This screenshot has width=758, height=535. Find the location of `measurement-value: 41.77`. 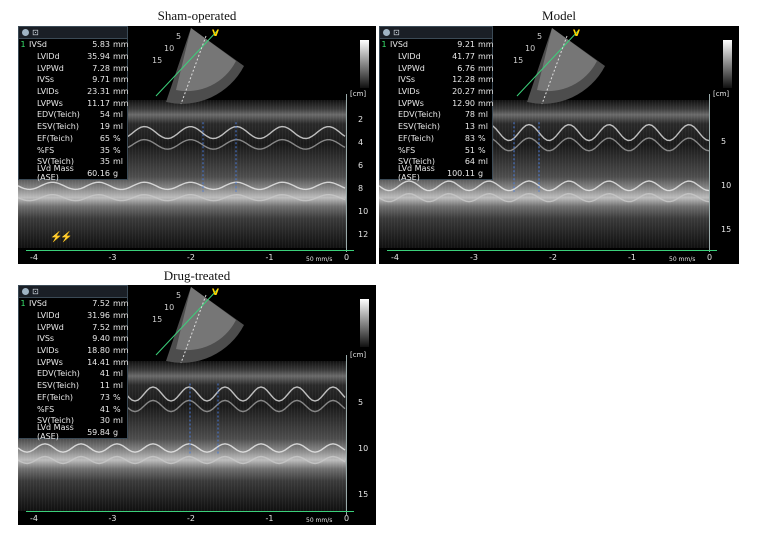

measurement-value: 41.77 is located at coordinates (463, 57).